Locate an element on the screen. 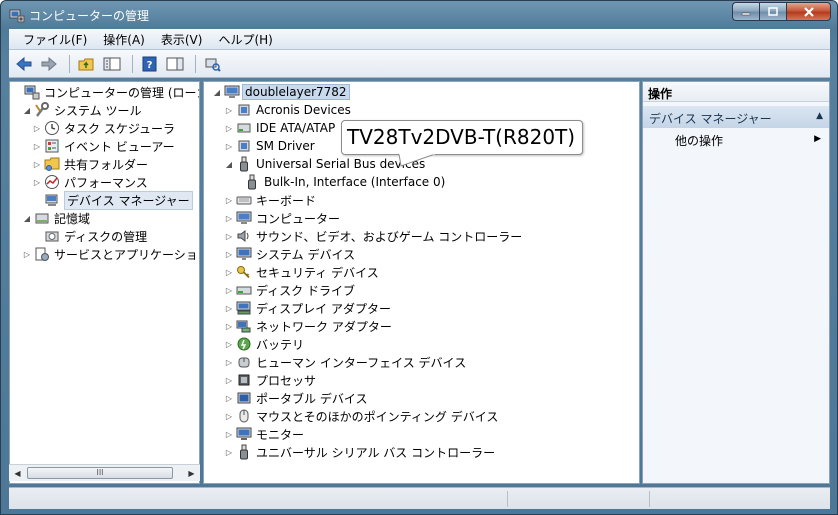 The image size is (838, 515). hid-icon is located at coordinates (244, 362).